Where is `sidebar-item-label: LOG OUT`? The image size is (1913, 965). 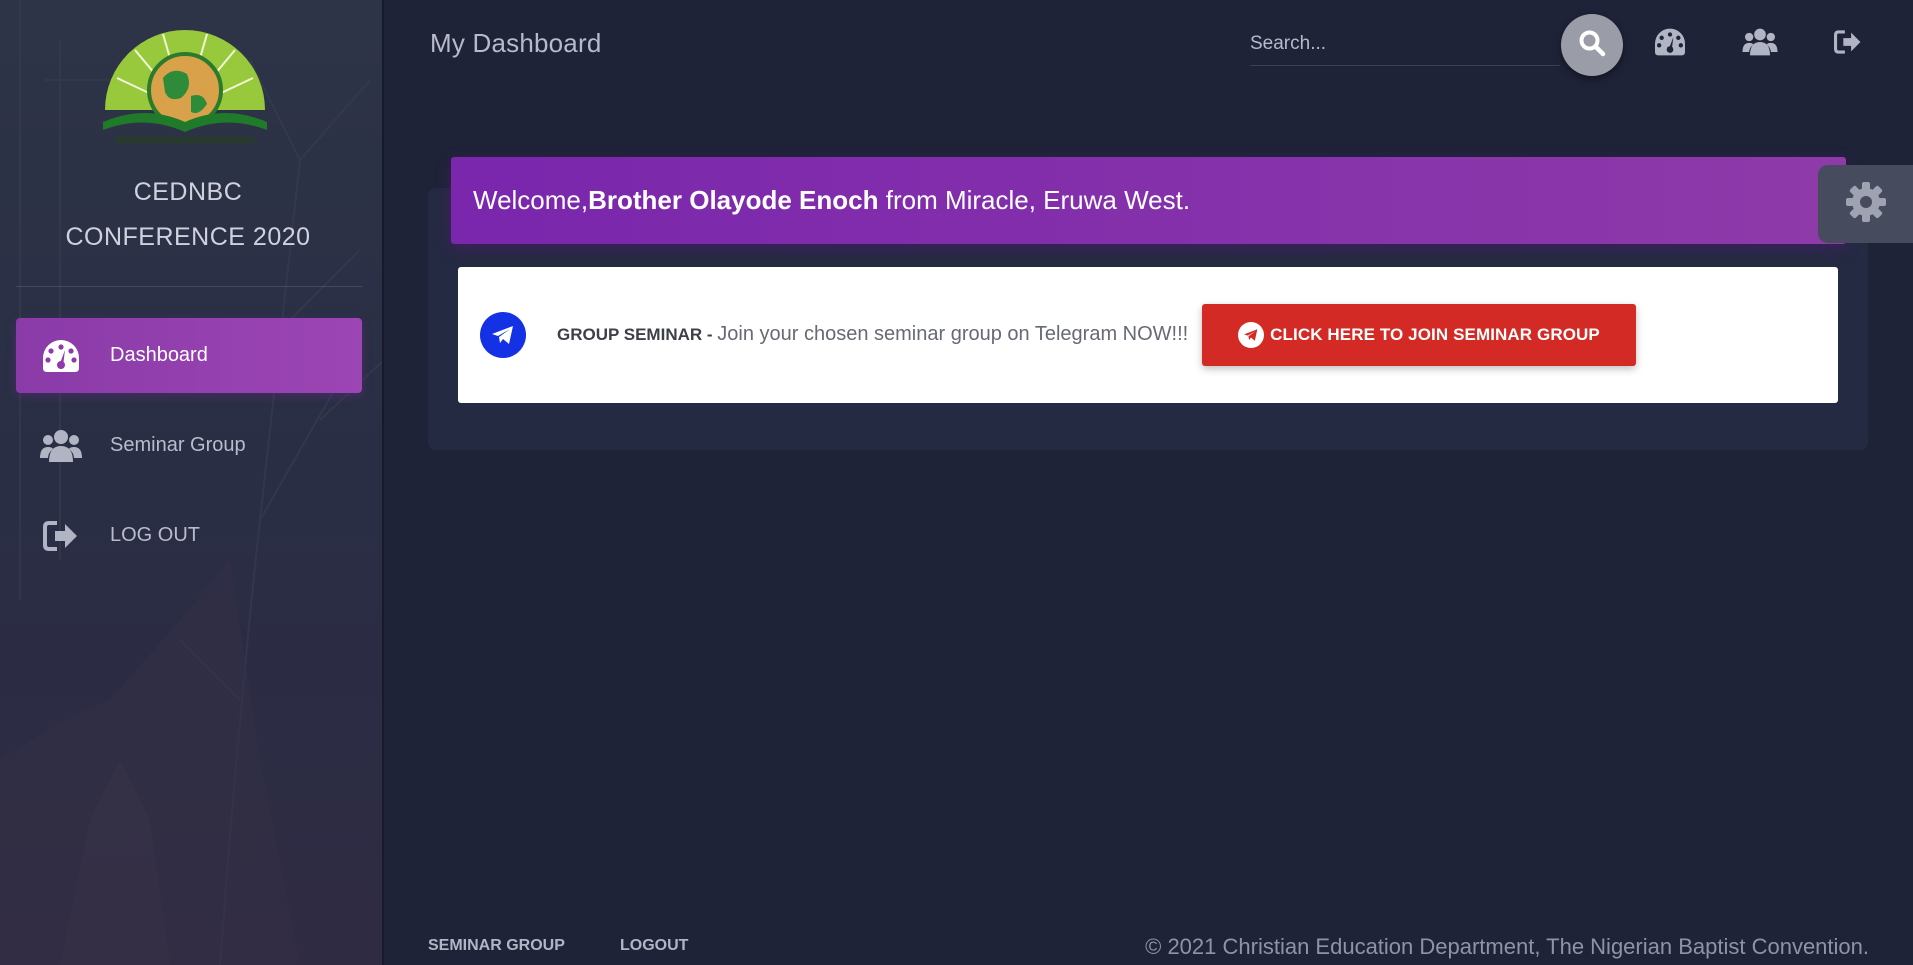
sidebar-item-label: LOG OUT is located at coordinates (155, 535).